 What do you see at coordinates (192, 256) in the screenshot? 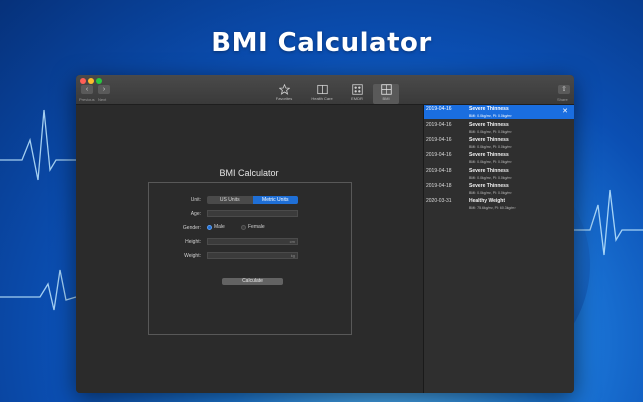
I see `weight-label: Weight:` at bounding box center [192, 256].